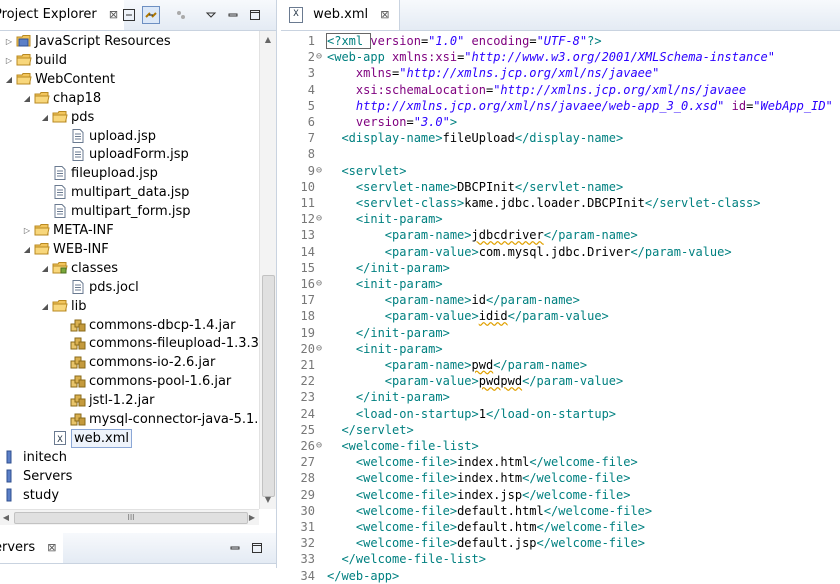  I want to click on project-icon, so click(12, 476).